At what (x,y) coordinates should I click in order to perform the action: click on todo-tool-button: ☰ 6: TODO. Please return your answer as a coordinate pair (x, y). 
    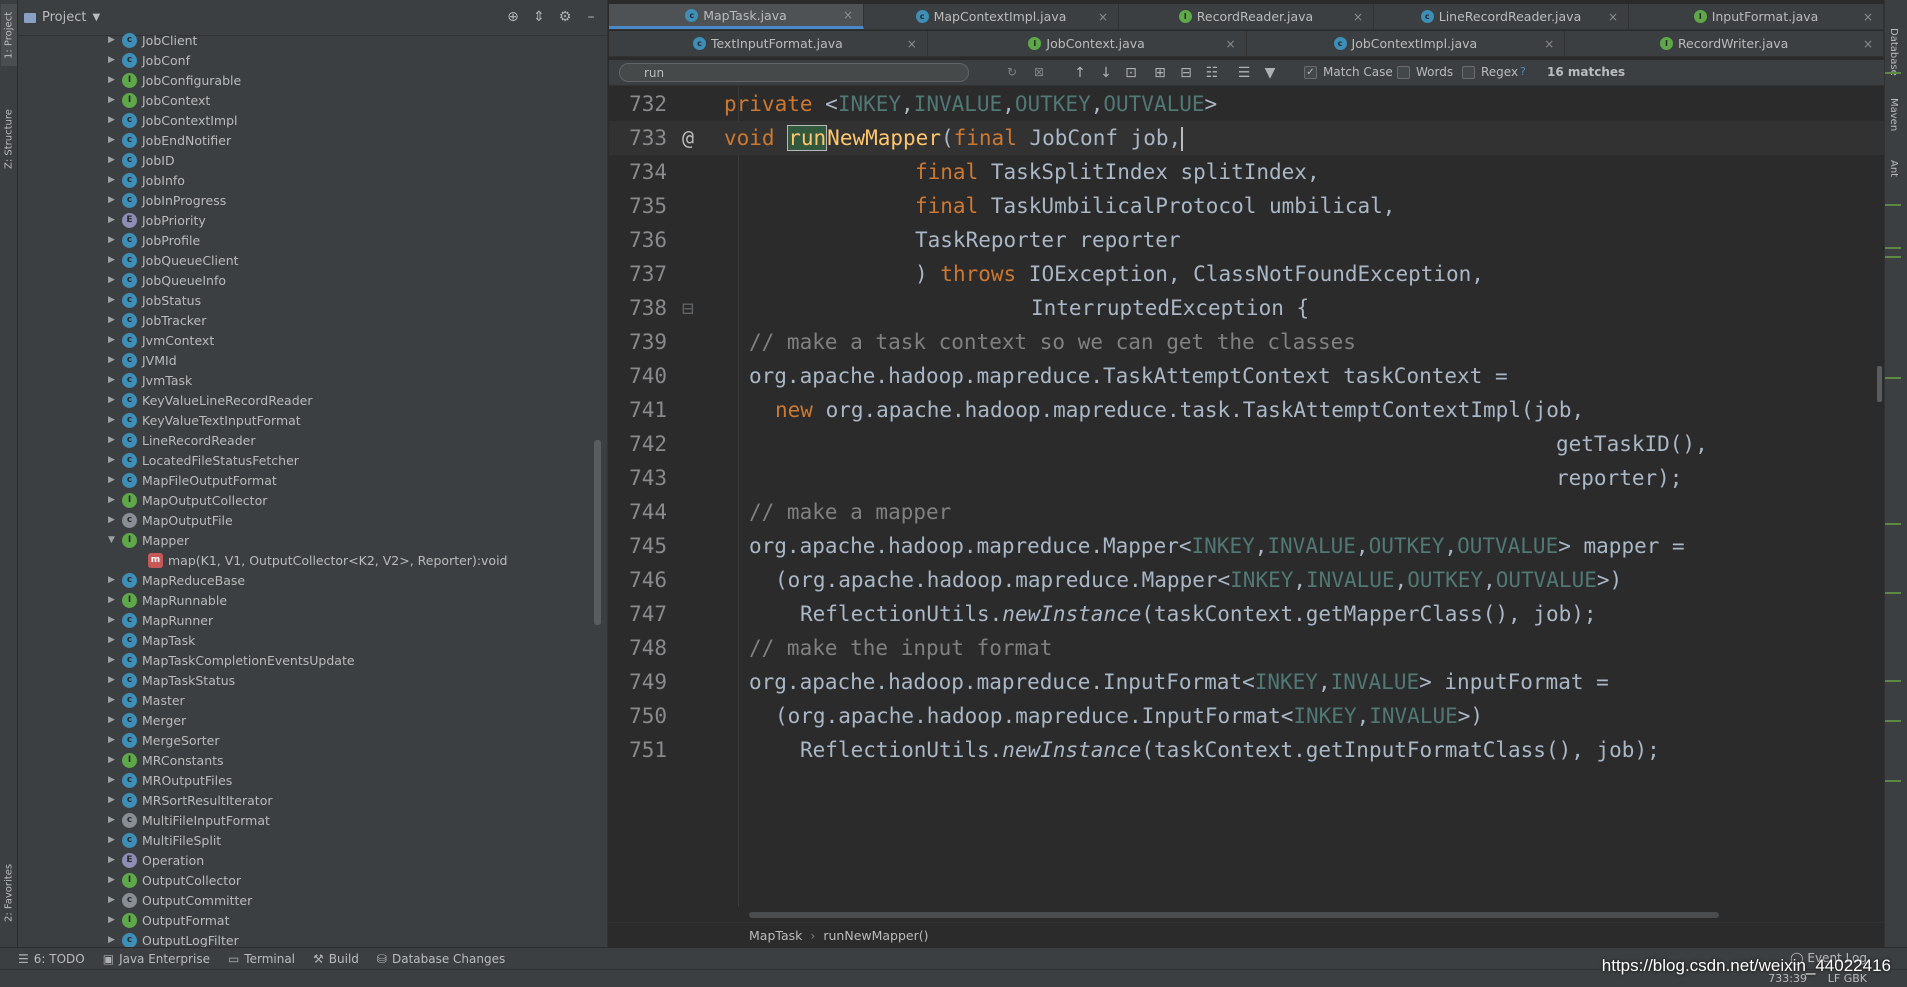
    Looking at the image, I should click on (51, 959).